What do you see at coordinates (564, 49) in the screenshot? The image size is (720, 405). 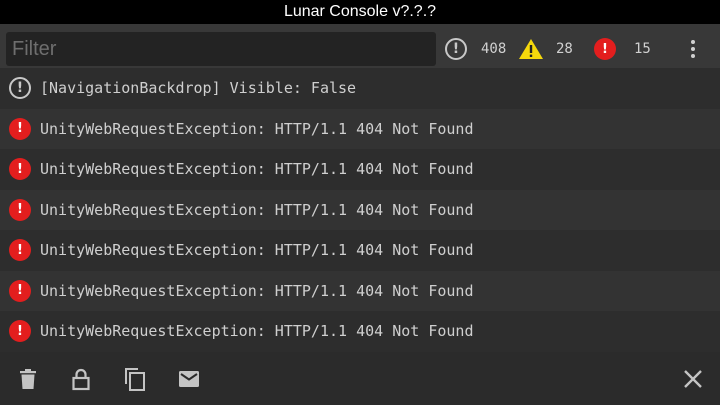 I see `warning-count: 28` at bounding box center [564, 49].